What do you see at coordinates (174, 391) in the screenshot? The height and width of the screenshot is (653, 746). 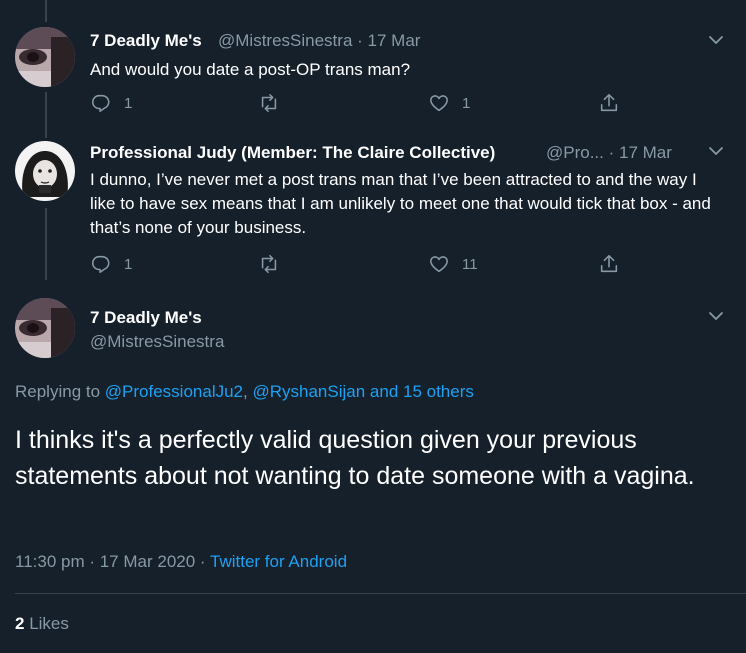 I see `reply-user-link: @ProfessionalJu2` at bounding box center [174, 391].